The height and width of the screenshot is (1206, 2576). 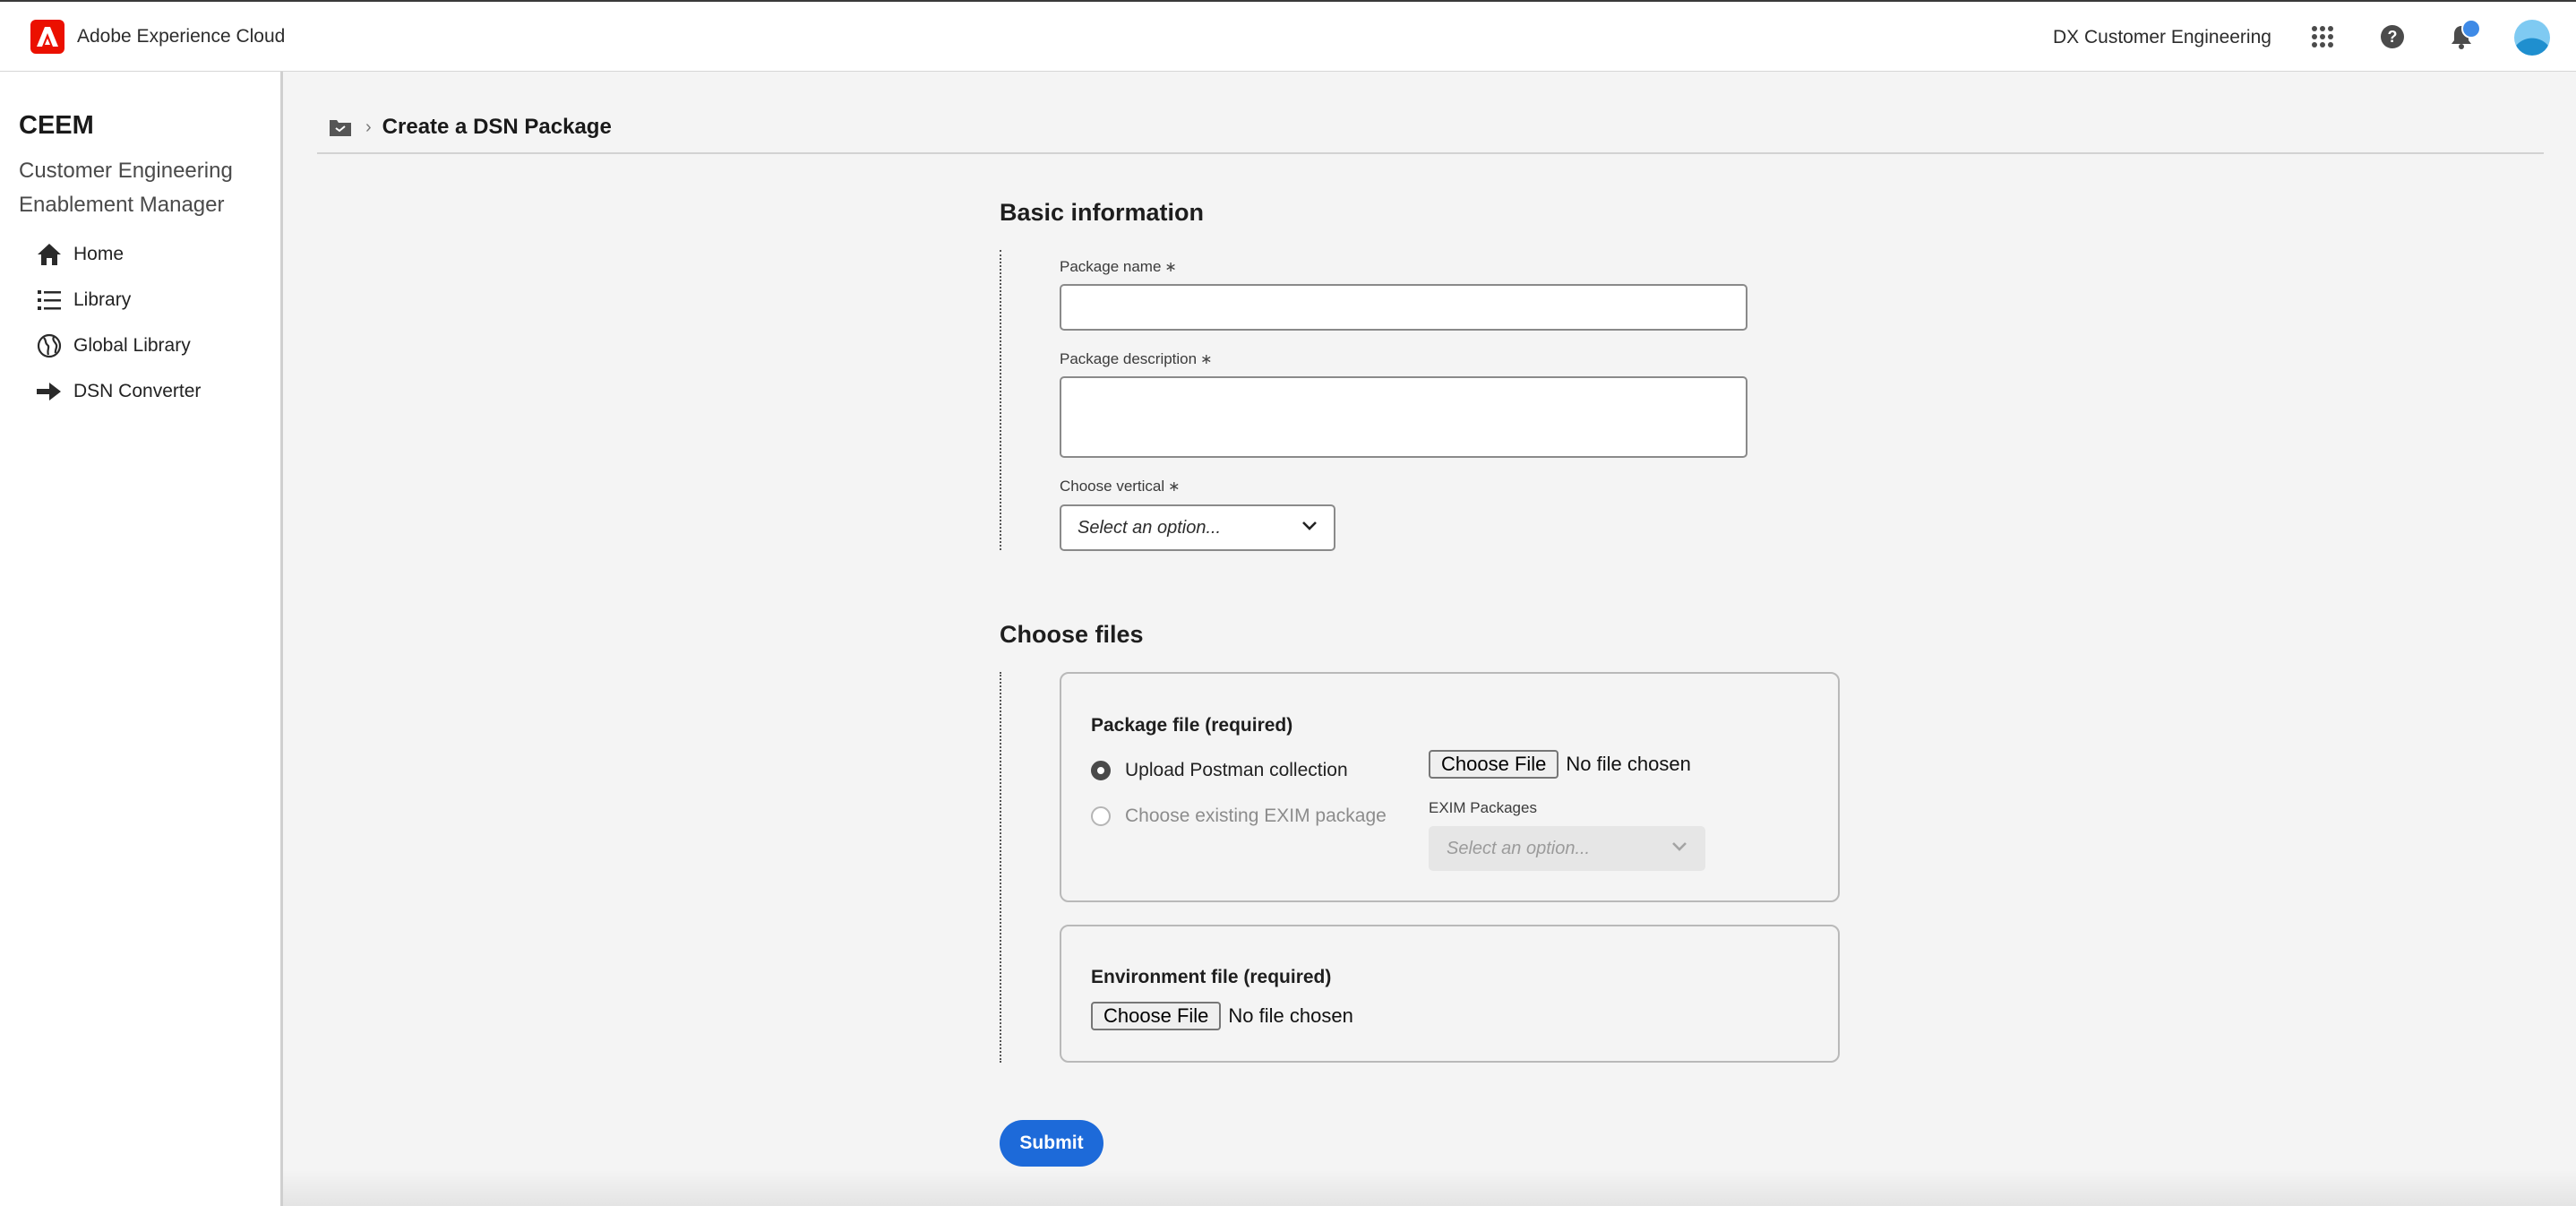 What do you see at coordinates (99, 253) in the screenshot?
I see `sidebar-item-label: Home` at bounding box center [99, 253].